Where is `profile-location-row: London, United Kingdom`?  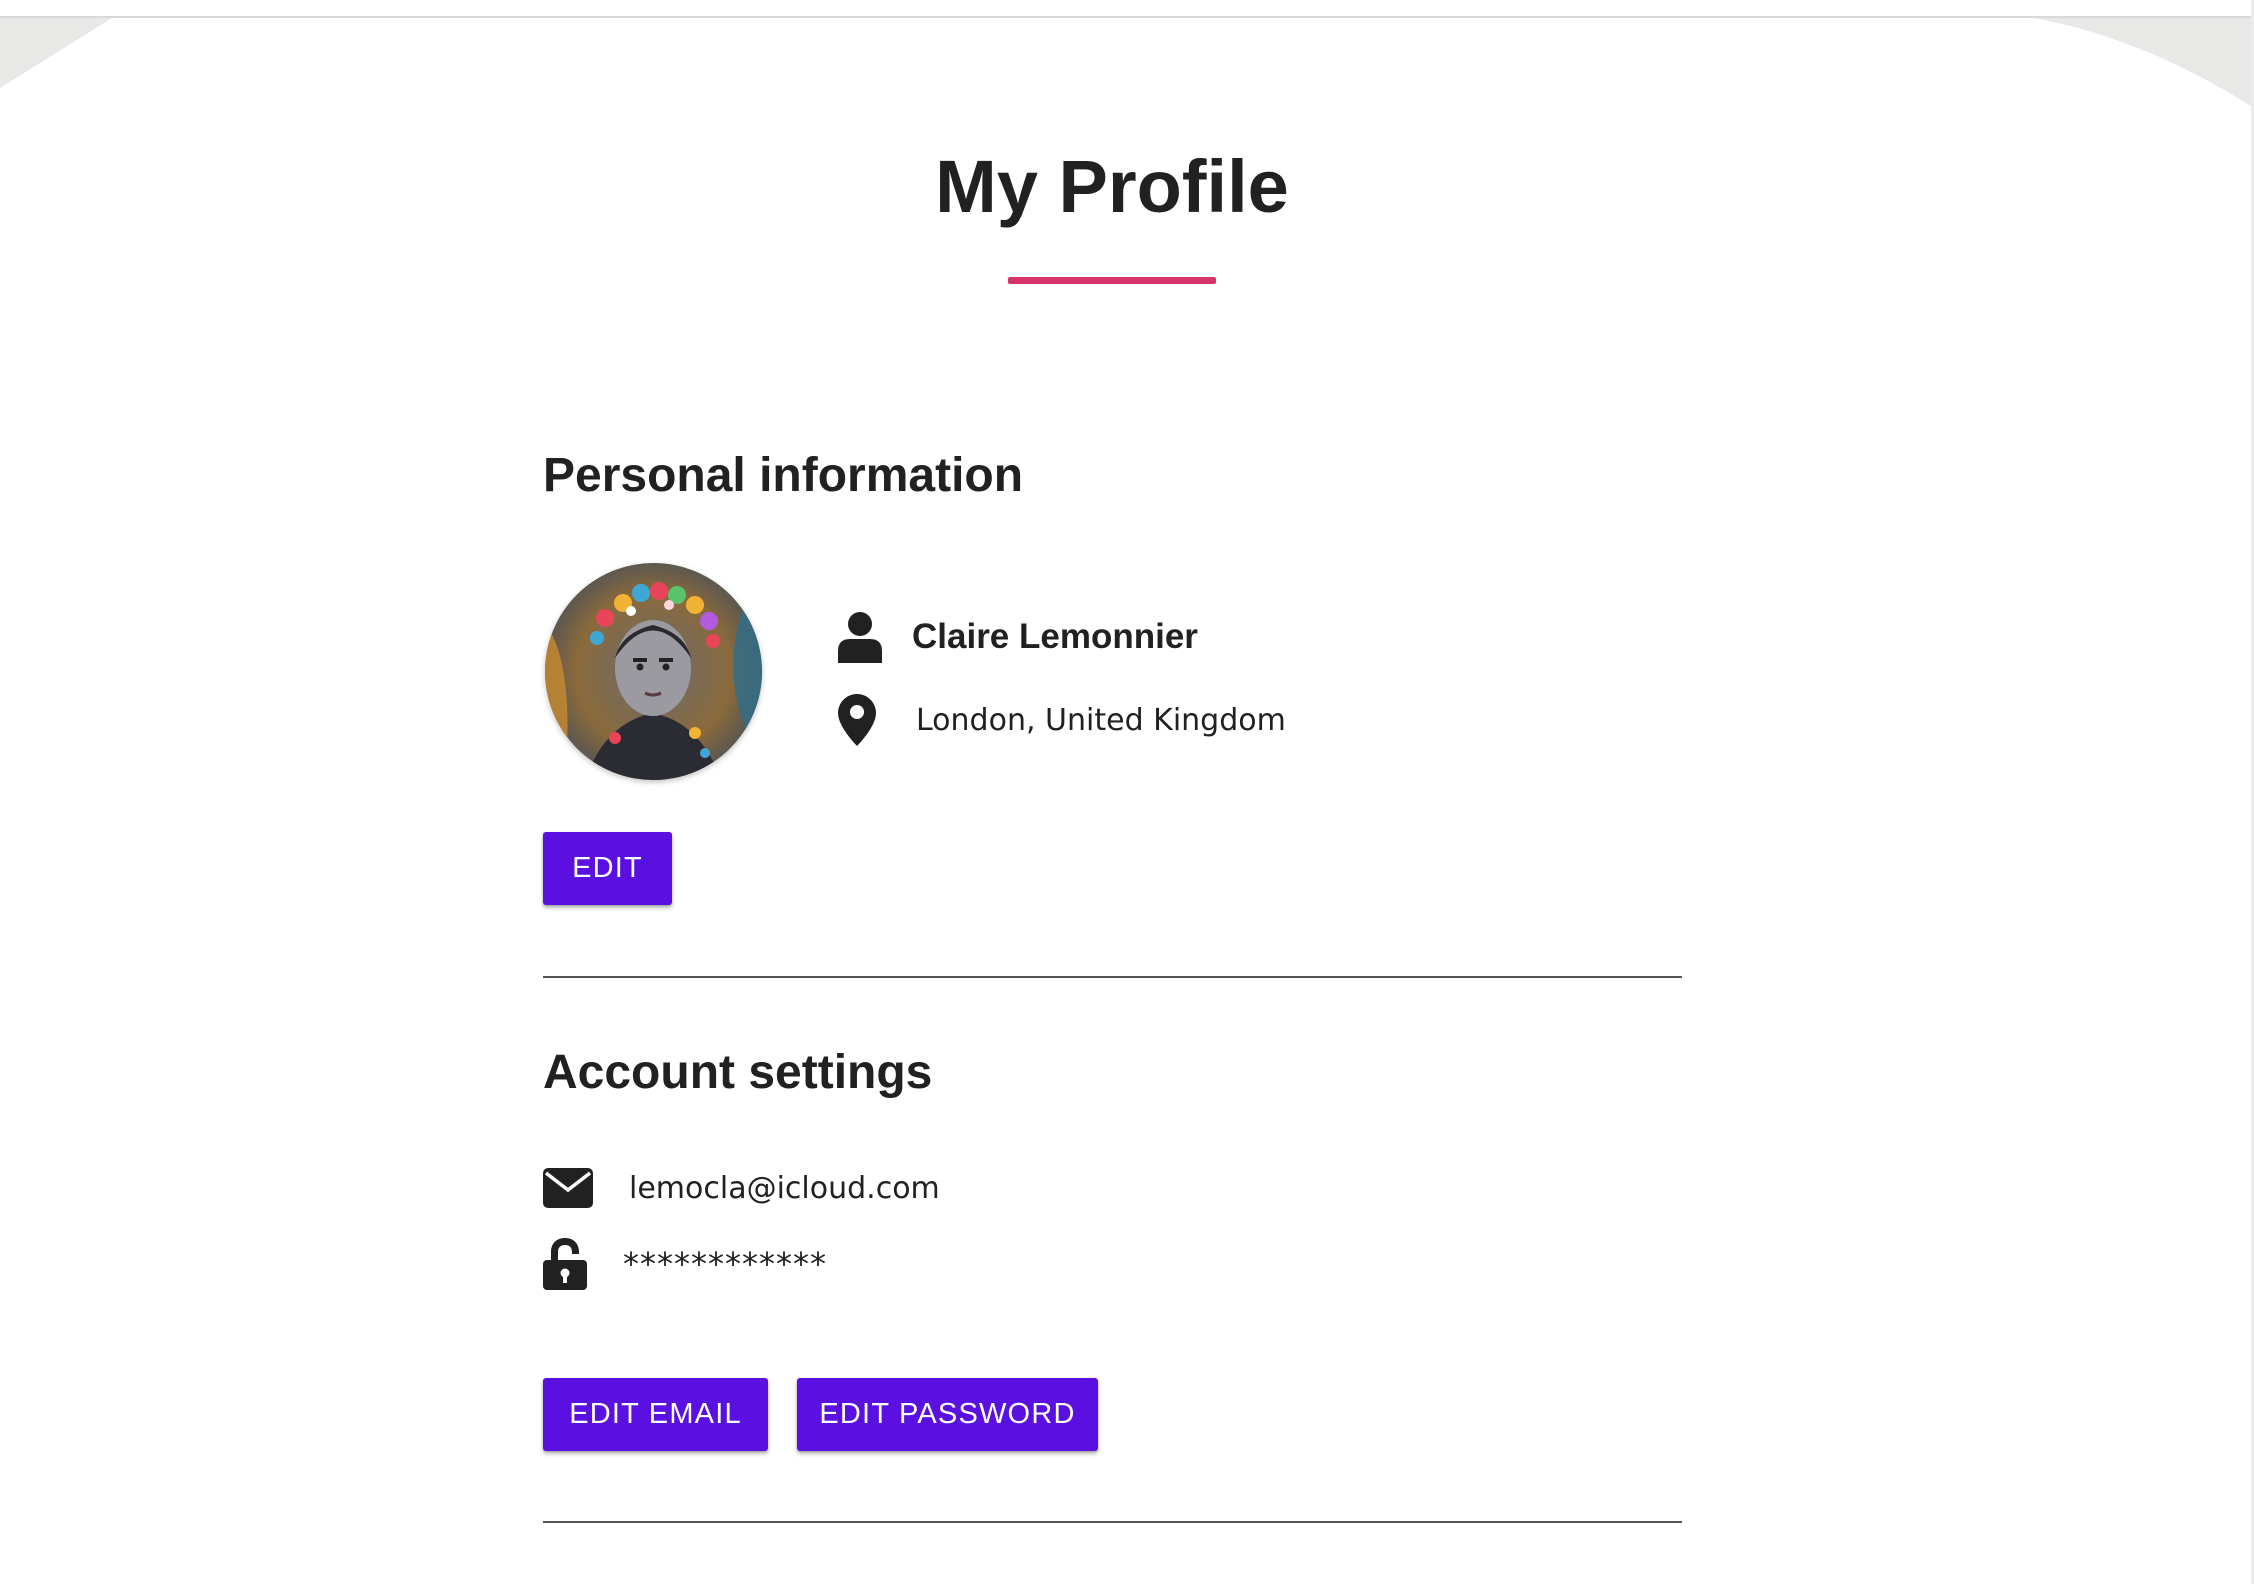 profile-location-row: London, United Kingdom is located at coordinates (1062, 720).